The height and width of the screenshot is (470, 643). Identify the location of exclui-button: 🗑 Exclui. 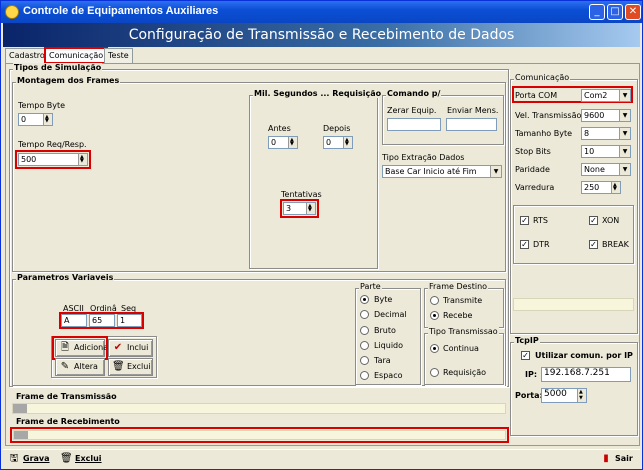
(80, 460).